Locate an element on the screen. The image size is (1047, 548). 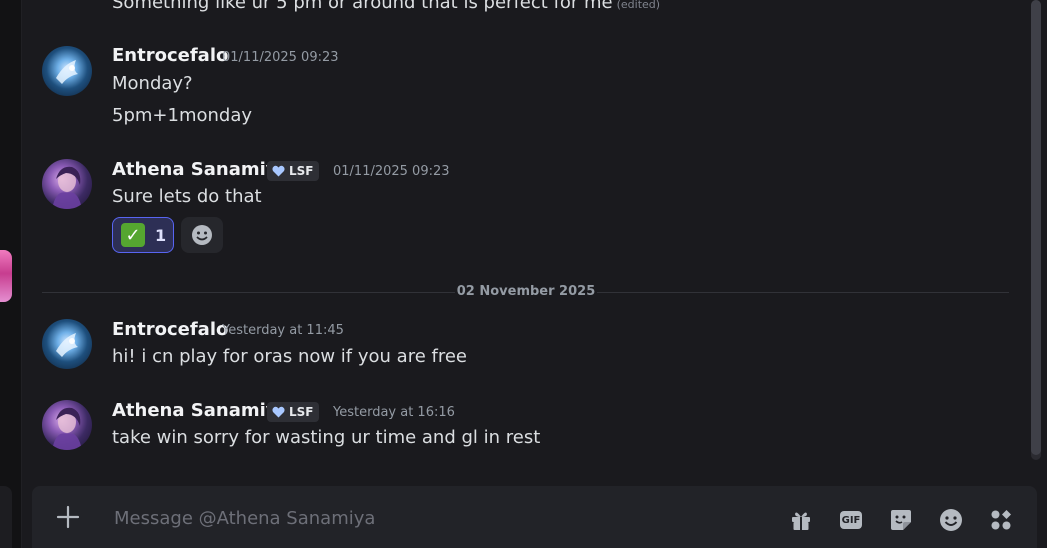
timestamp: Yesterday at 16:16 is located at coordinates (394, 412).